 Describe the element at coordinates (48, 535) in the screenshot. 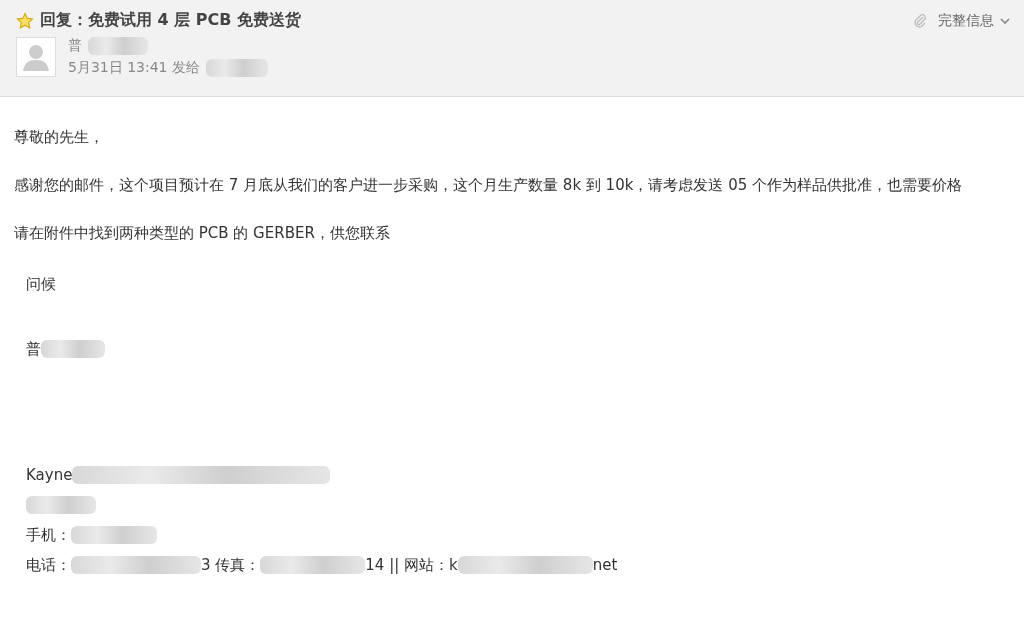

I see `signature-text: 手机：` at that location.